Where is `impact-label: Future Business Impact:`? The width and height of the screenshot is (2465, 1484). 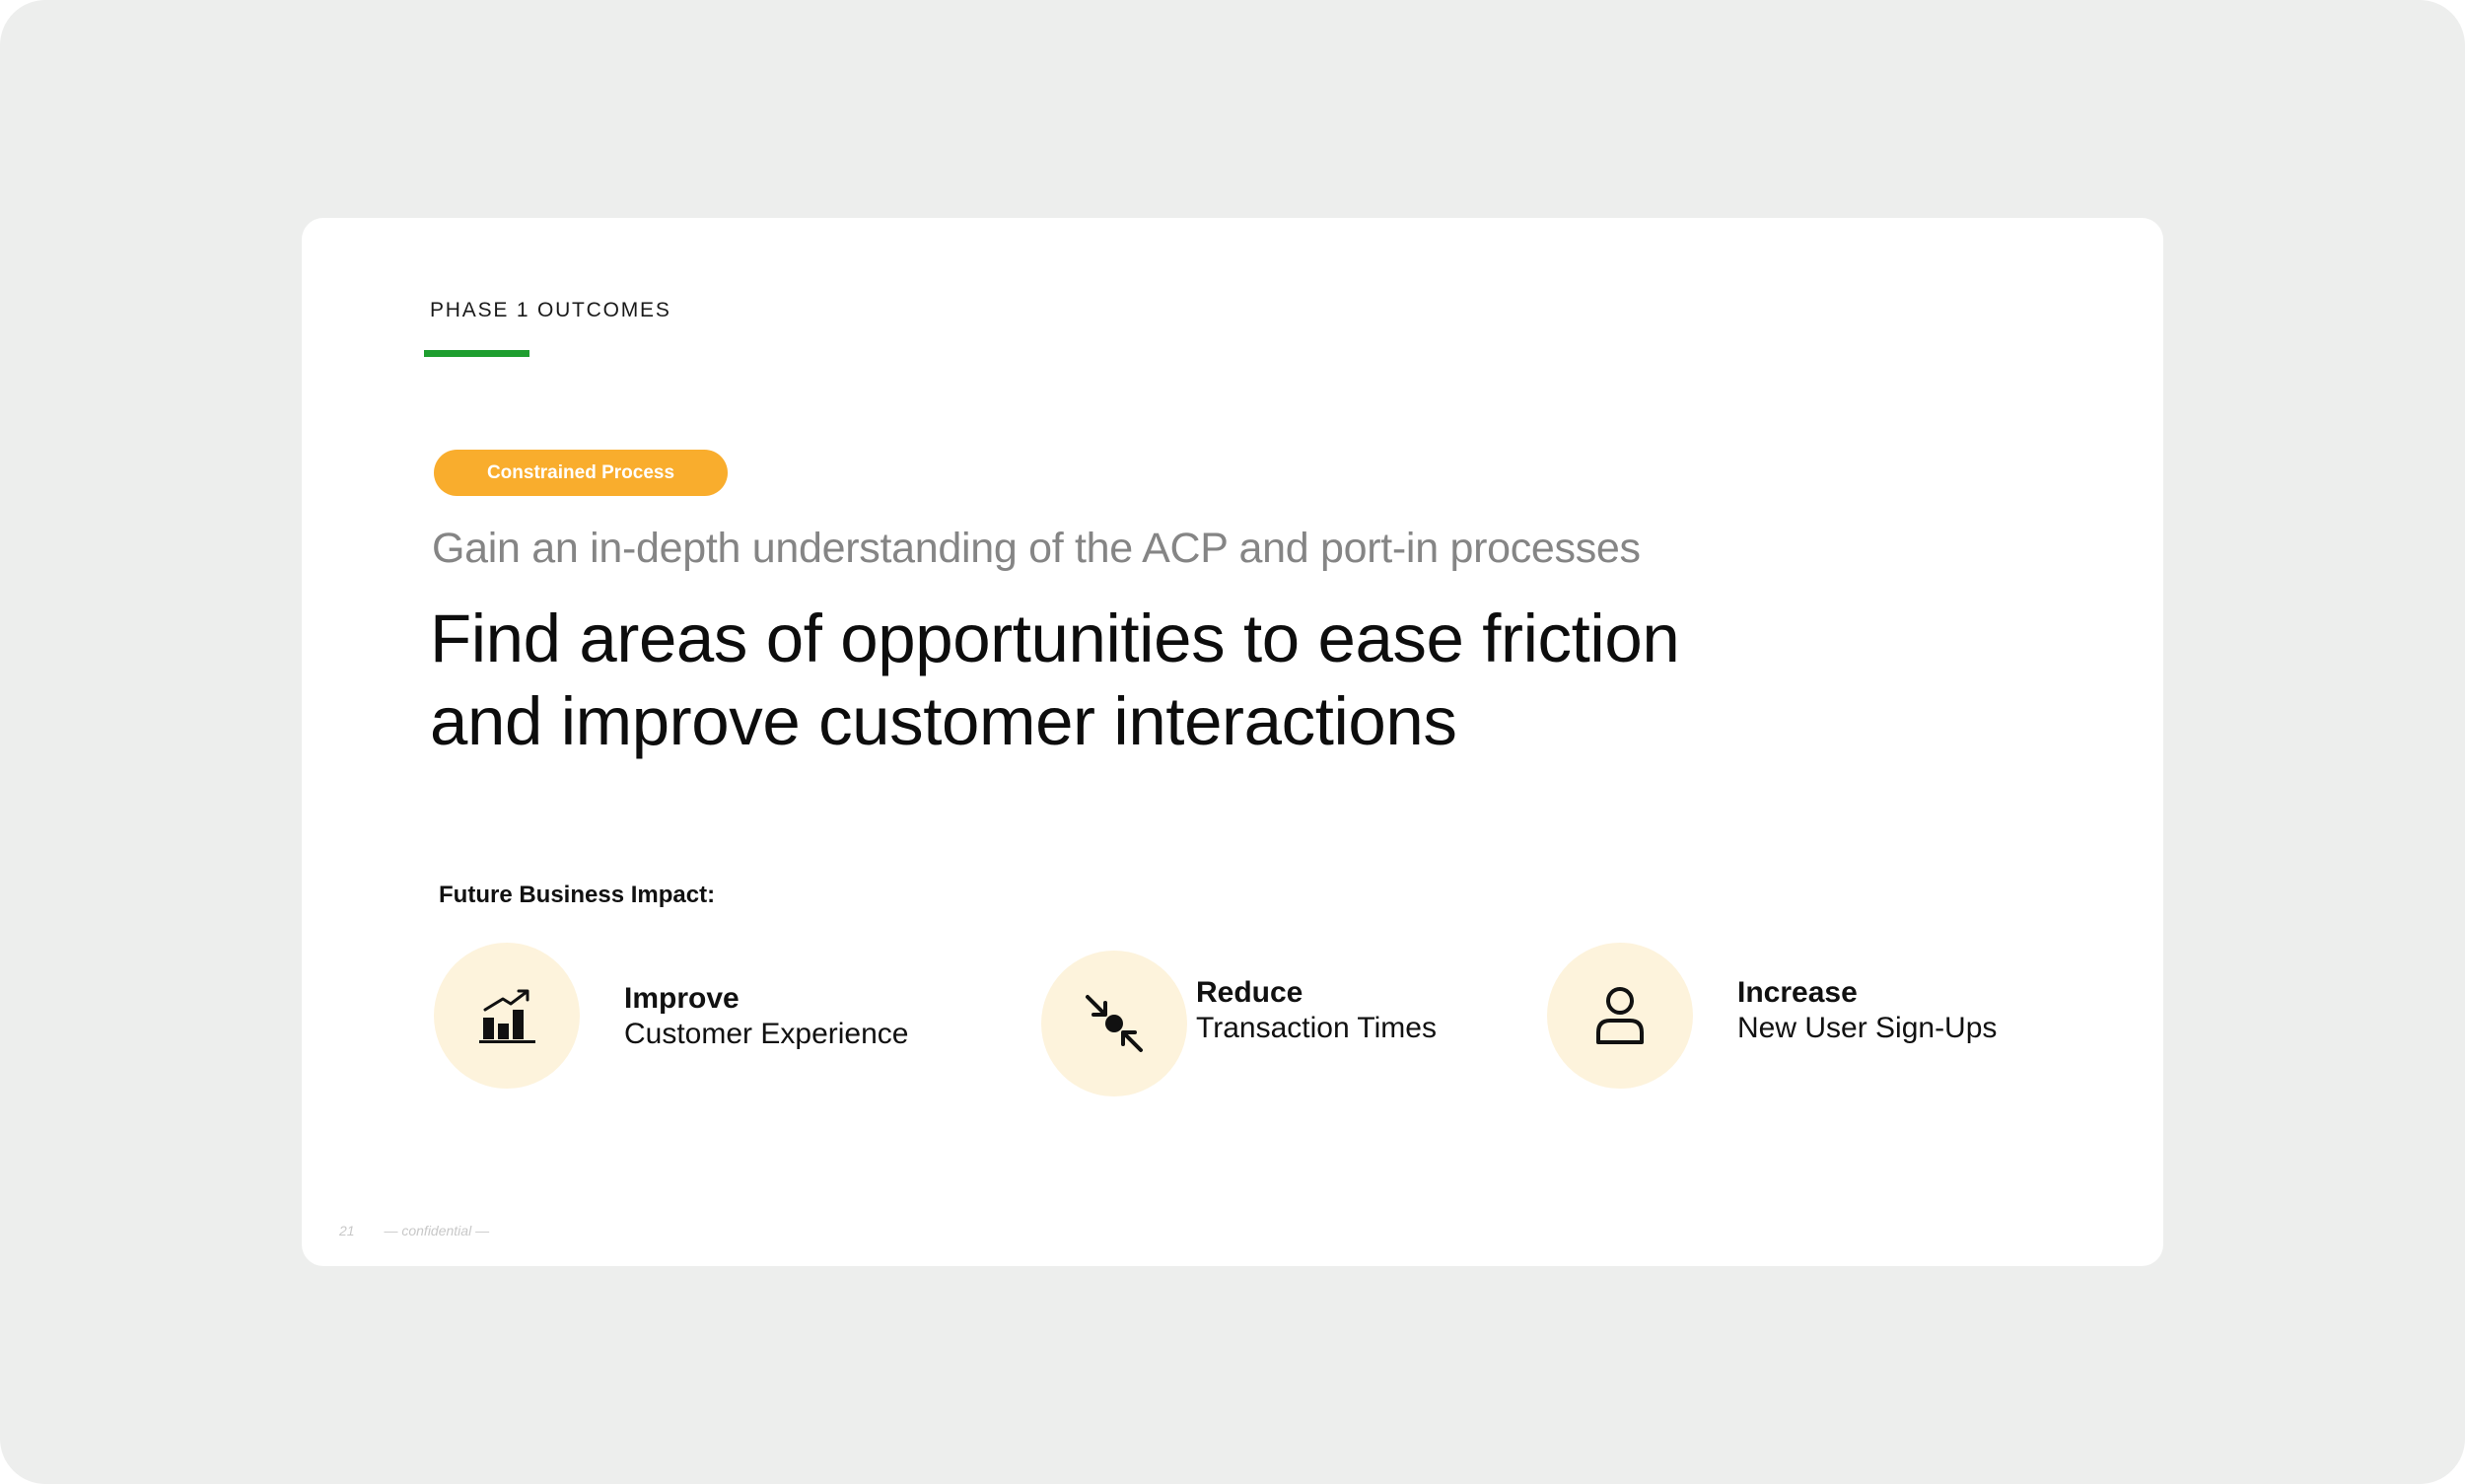
impact-label: Future Business Impact: is located at coordinates (577, 895).